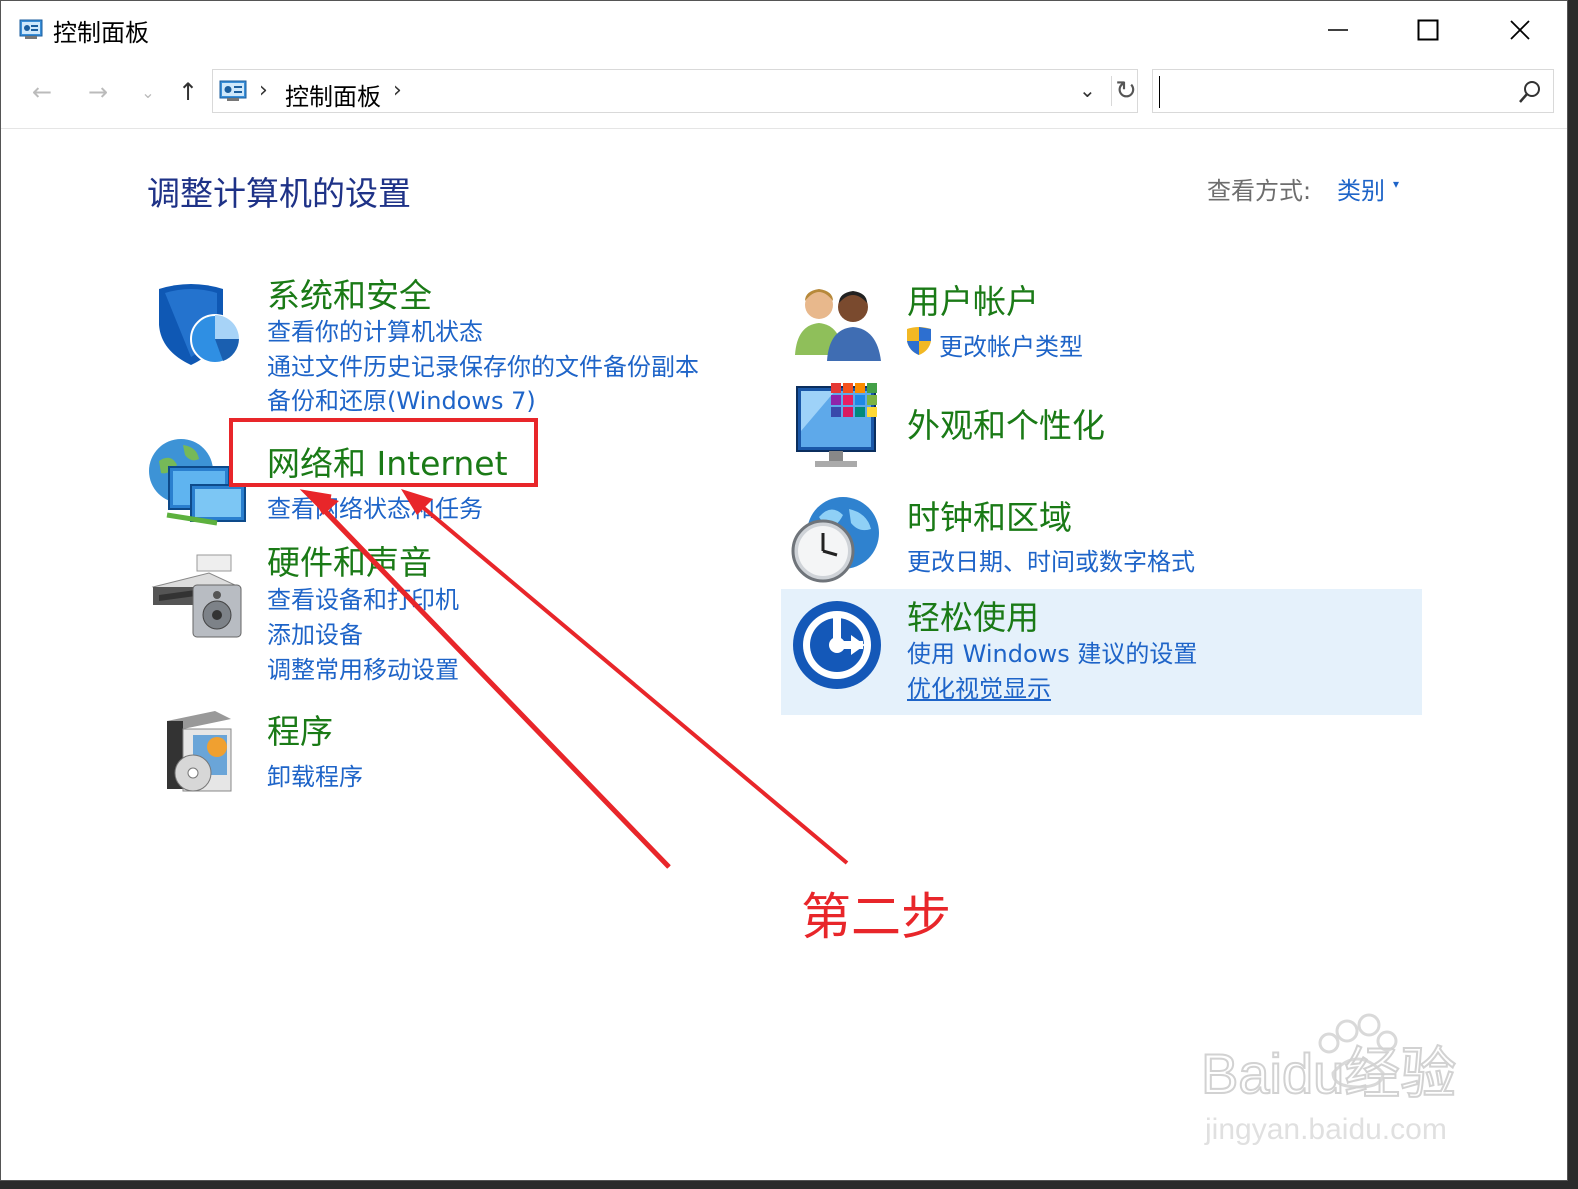 This screenshot has width=1578, height=1189. I want to click on baidu-jingyan-watermark: Baidu经验 jingyan.baidu.com, so click(1329, 1079).